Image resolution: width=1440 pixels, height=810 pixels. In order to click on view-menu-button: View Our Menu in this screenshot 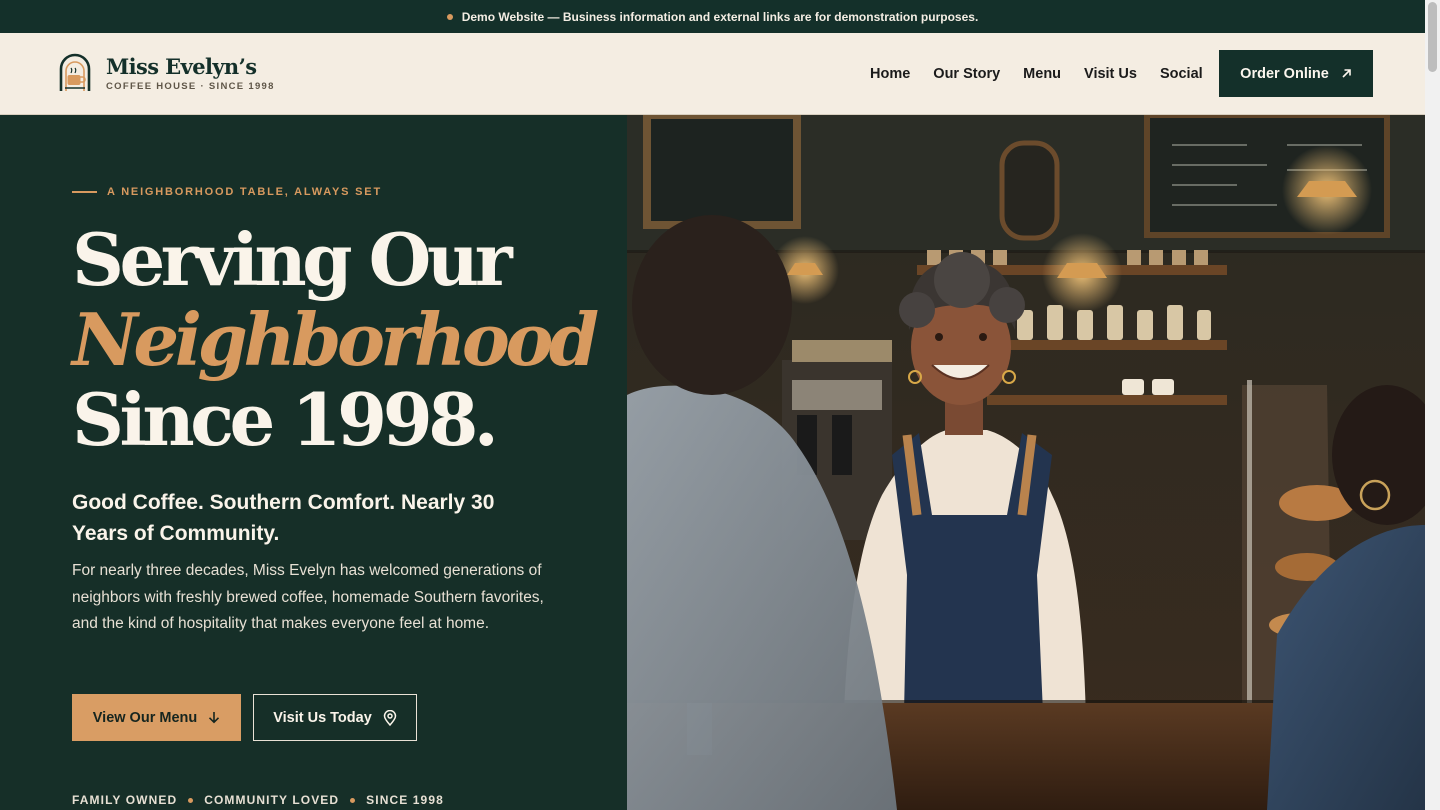, I will do `click(156, 717)`.